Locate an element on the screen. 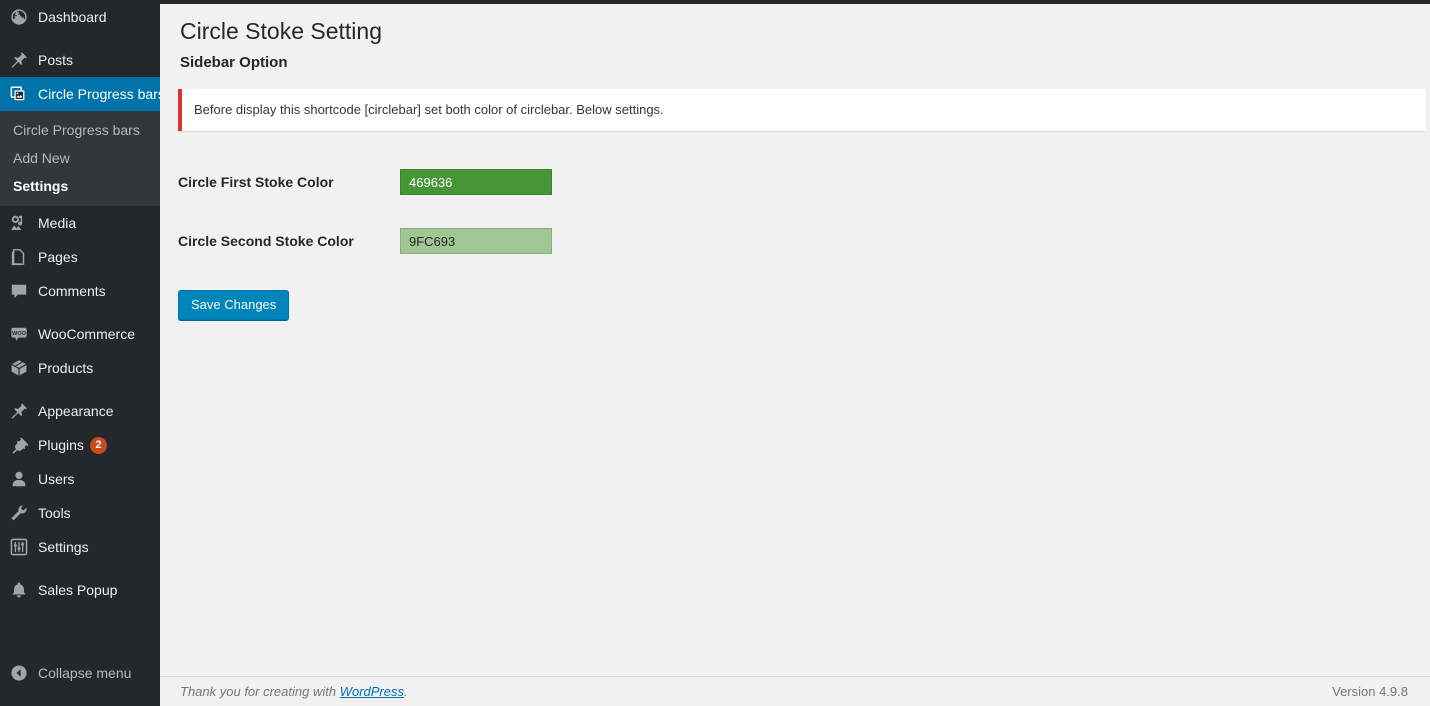  sidebar-item-label: Appearance is located at coordinates (76, 411).